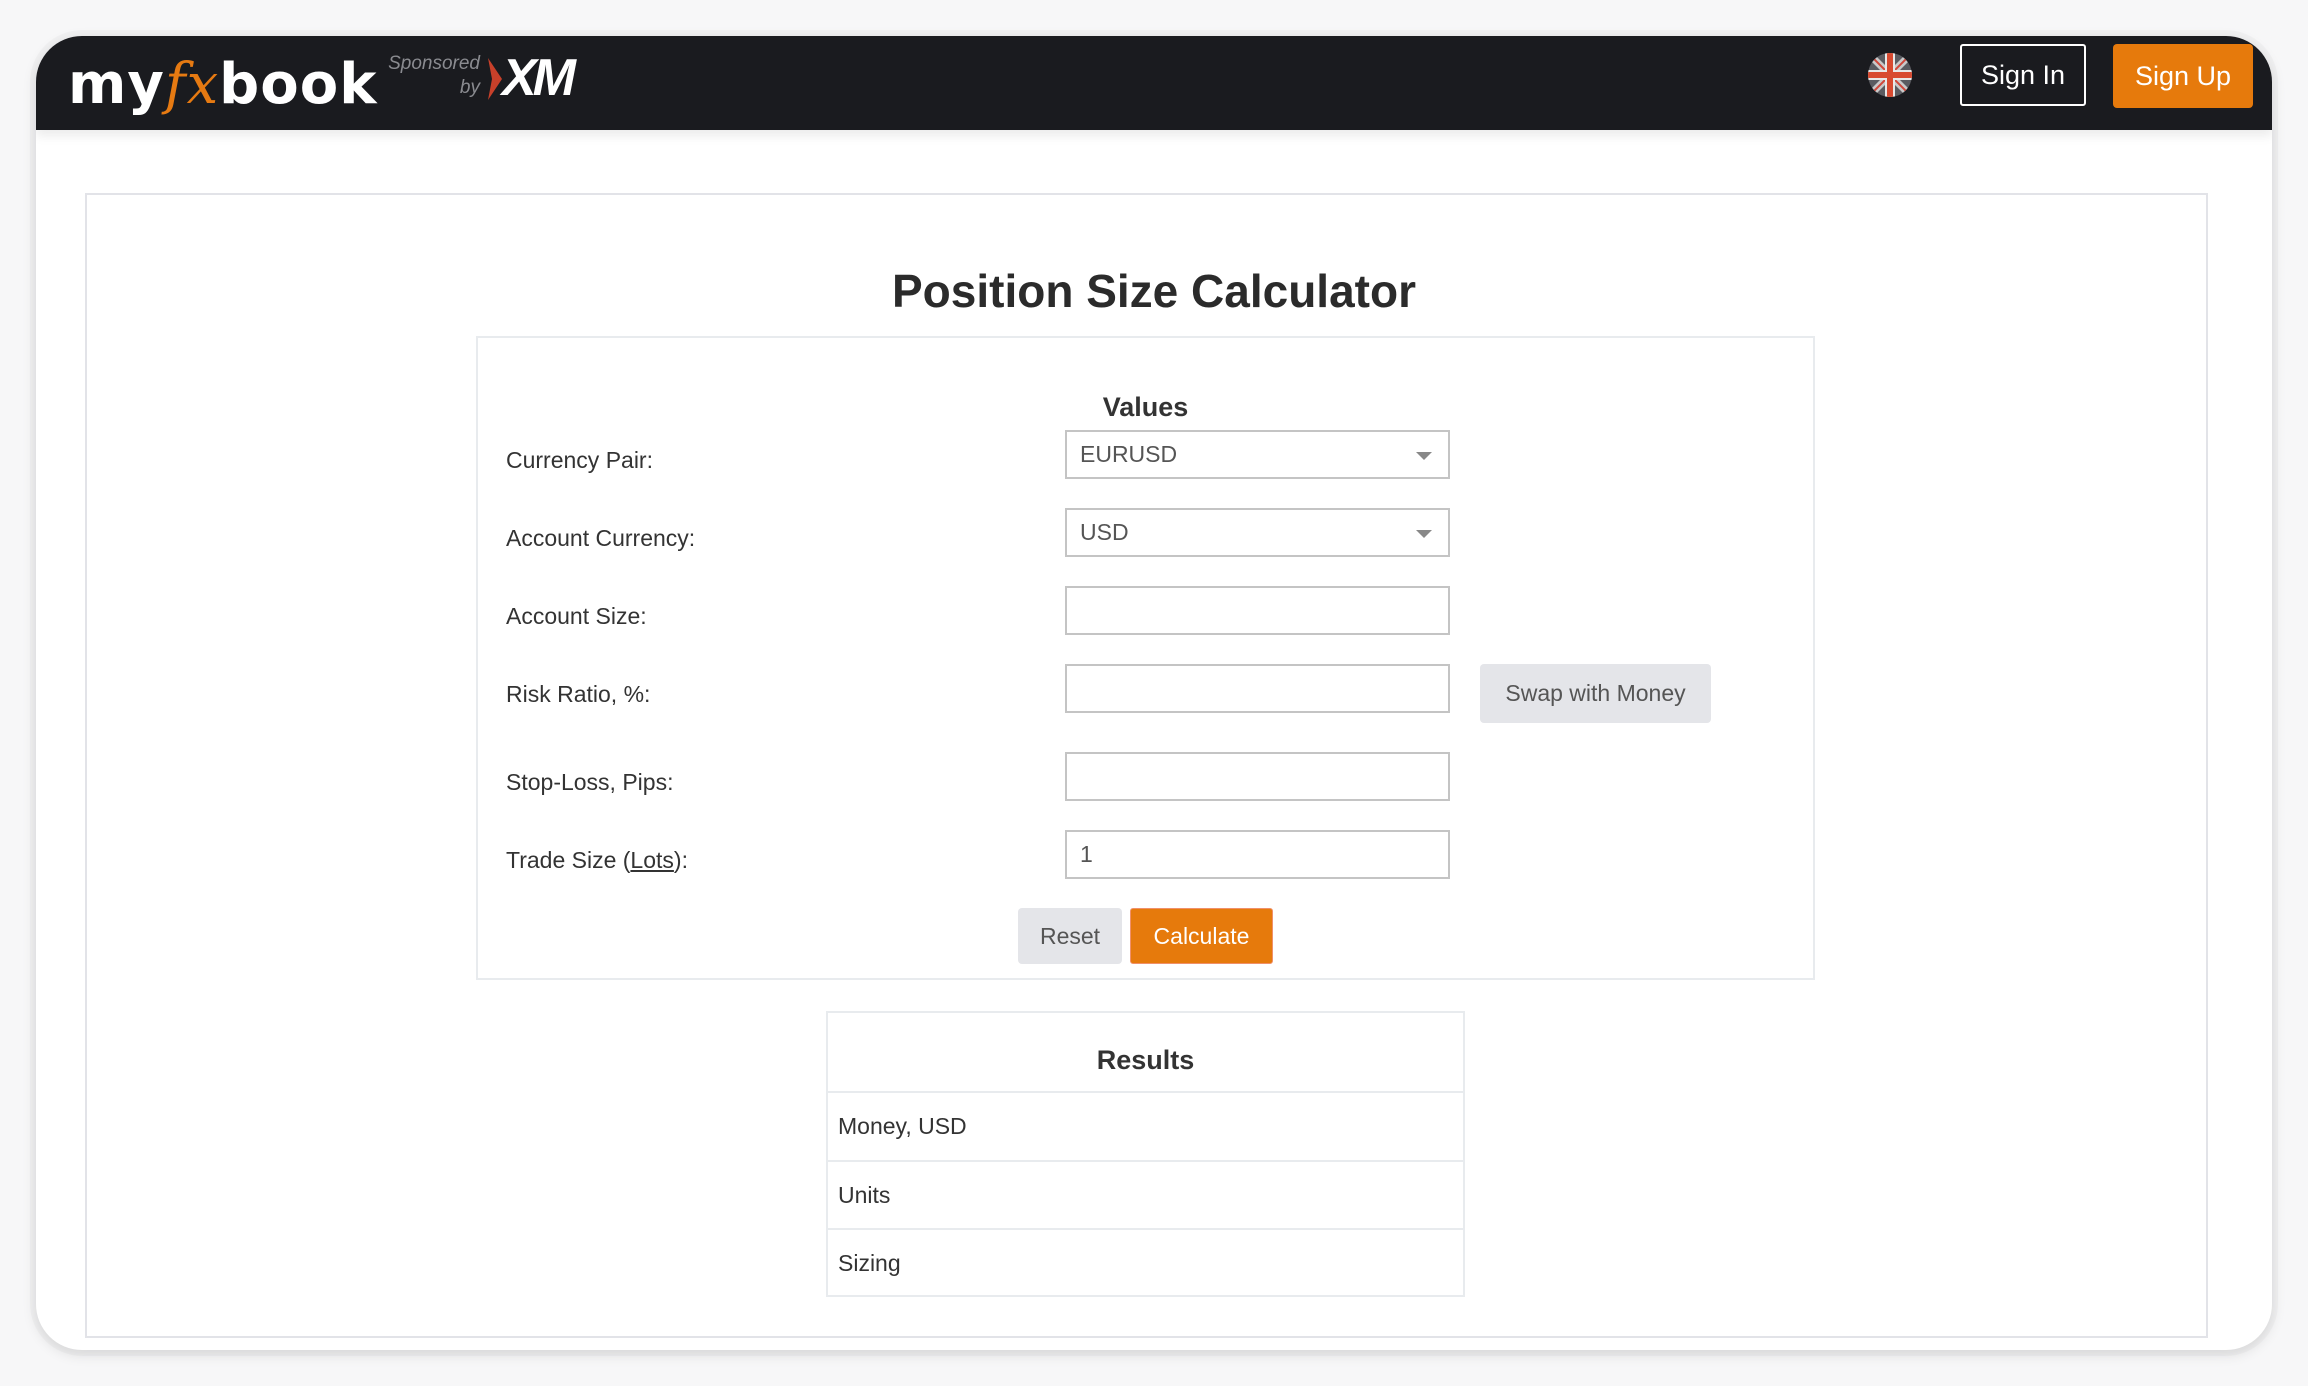 The image size is (2308, 1386). Describe the element at coordinates (1070, 936) in the screenshot. I see `reset-button: Reset` at that location.